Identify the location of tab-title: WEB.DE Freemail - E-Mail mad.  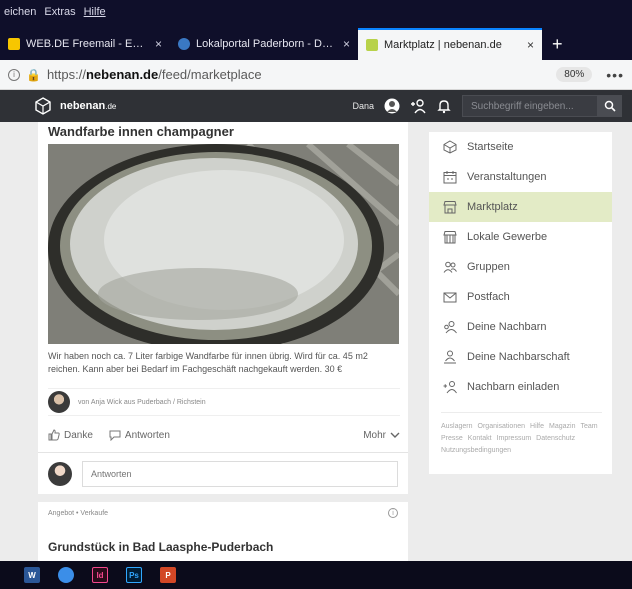
(85, 44).